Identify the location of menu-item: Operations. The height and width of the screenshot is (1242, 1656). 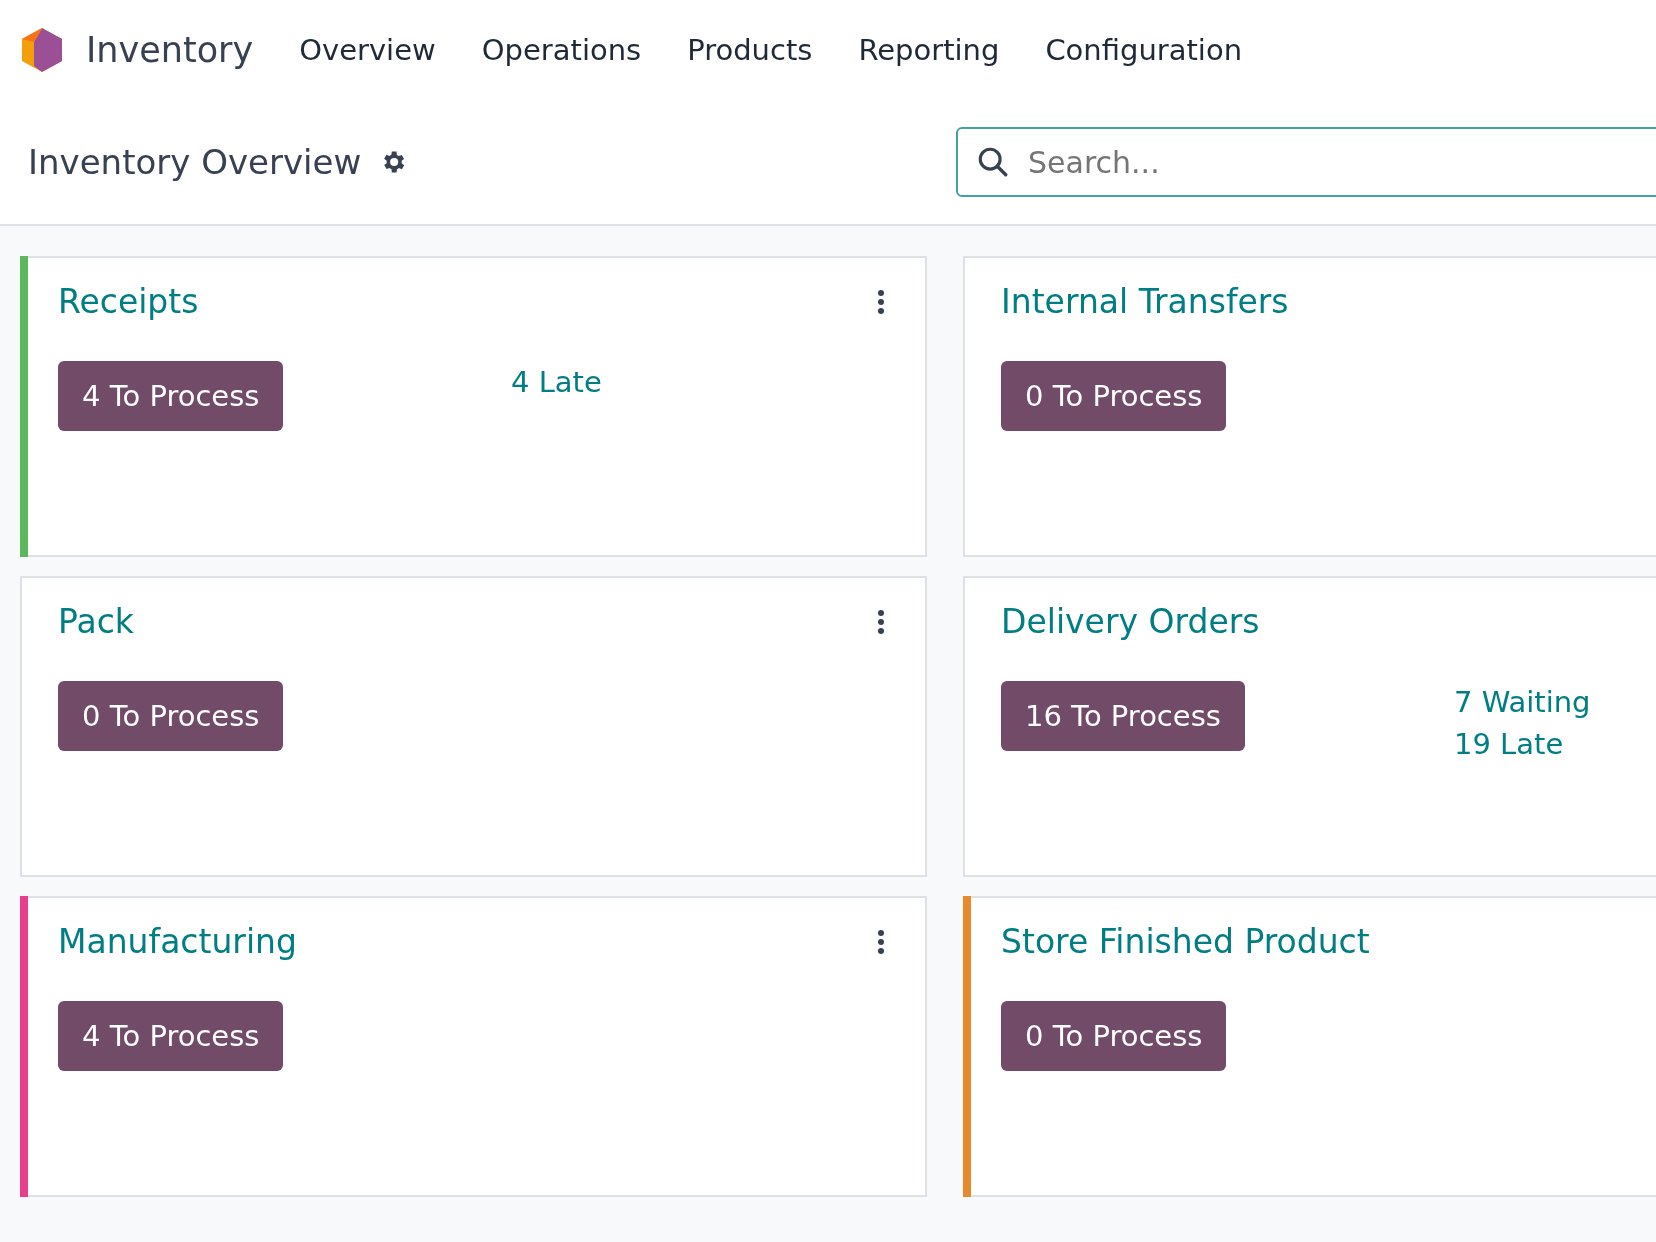
(561, 50).